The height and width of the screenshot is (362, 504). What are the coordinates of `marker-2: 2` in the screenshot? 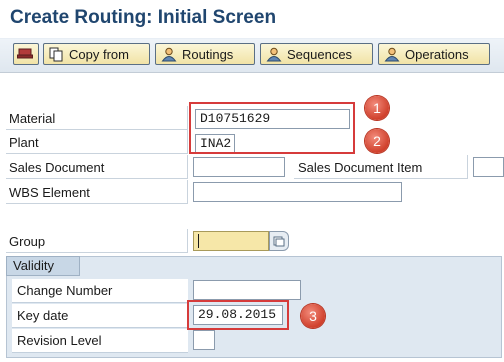 It's located at (377, 141).